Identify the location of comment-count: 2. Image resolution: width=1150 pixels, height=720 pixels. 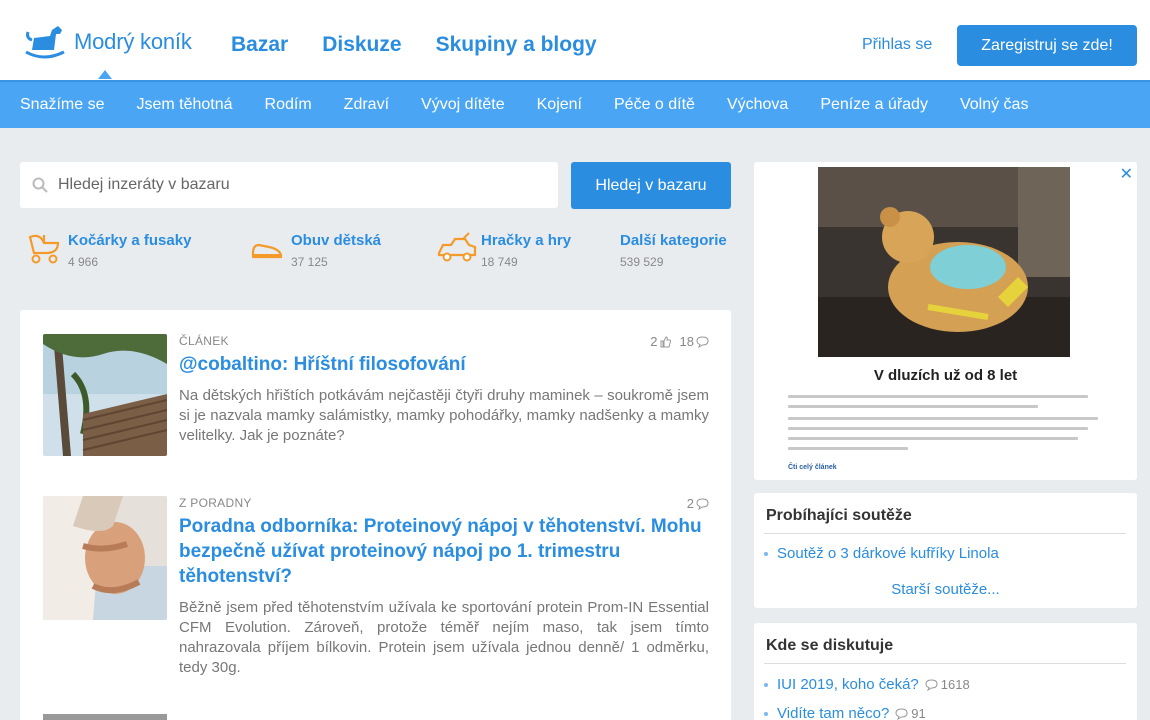
(698, 503).